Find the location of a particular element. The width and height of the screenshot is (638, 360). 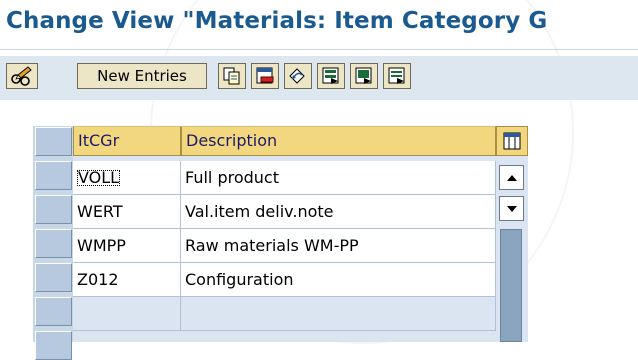

itcgr-cell: Z012 is located at coordinates (127, 280).